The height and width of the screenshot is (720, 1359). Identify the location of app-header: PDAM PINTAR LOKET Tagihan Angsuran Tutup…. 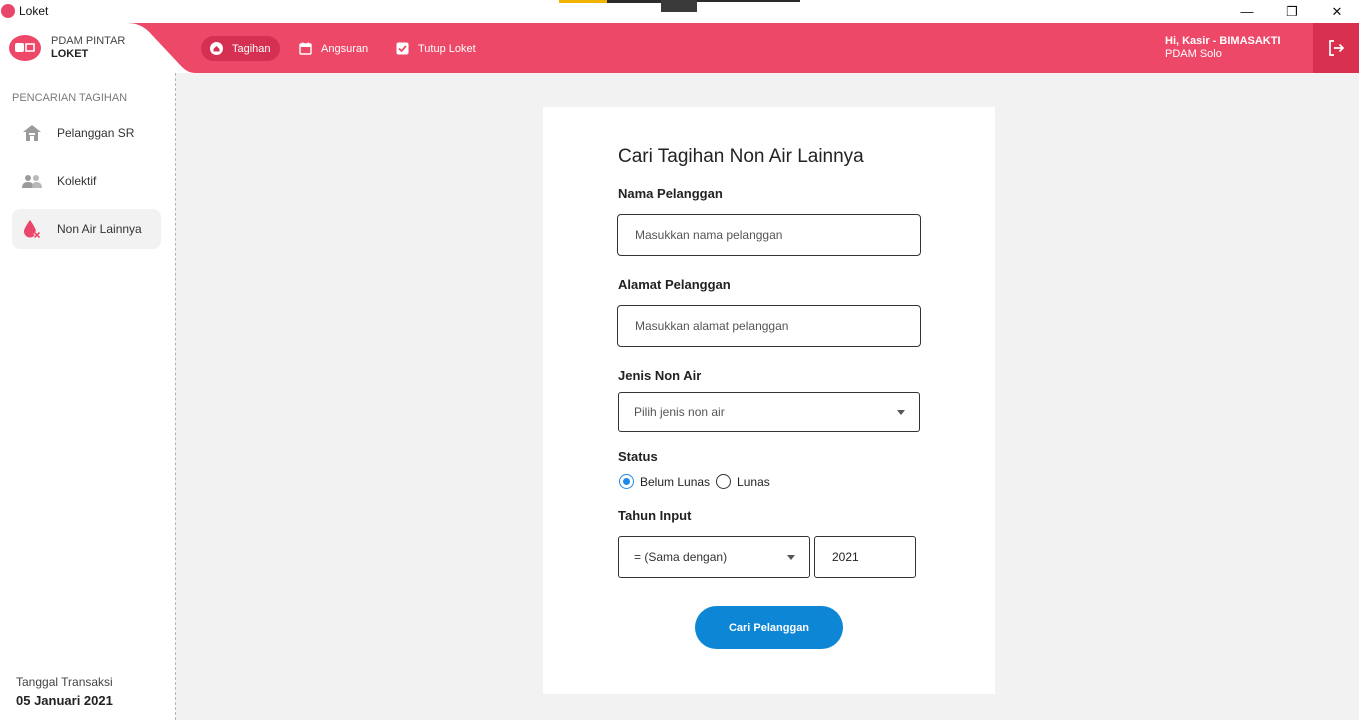
(679, 48).